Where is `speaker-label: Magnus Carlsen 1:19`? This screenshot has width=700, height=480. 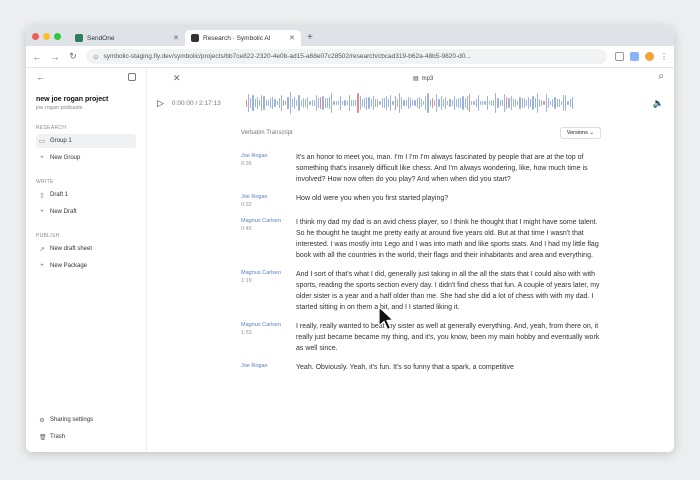
speaker-label: Magnus Carlsen 1:19 is located at coordinates (268, 291).